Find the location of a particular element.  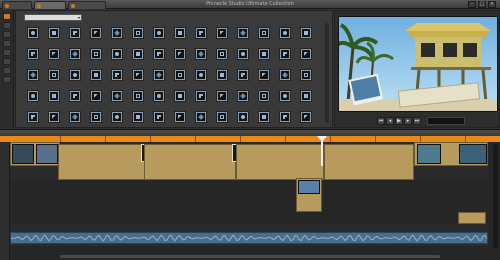

timecode-display is located at coordinates (446, 121).